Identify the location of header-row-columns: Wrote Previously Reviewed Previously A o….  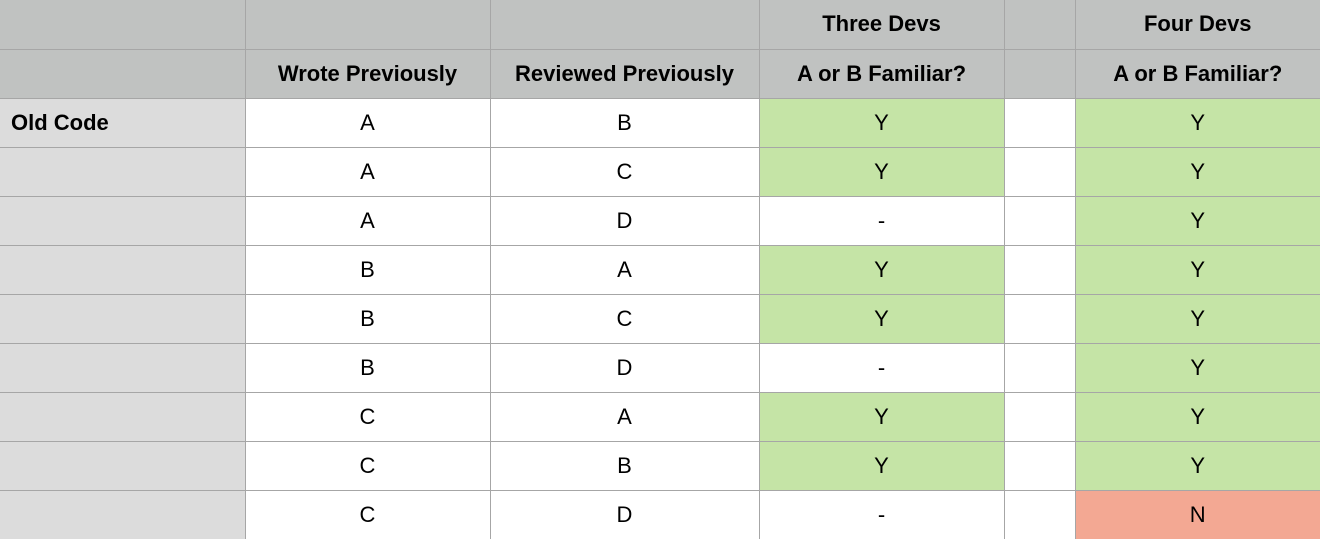
(660, 73).